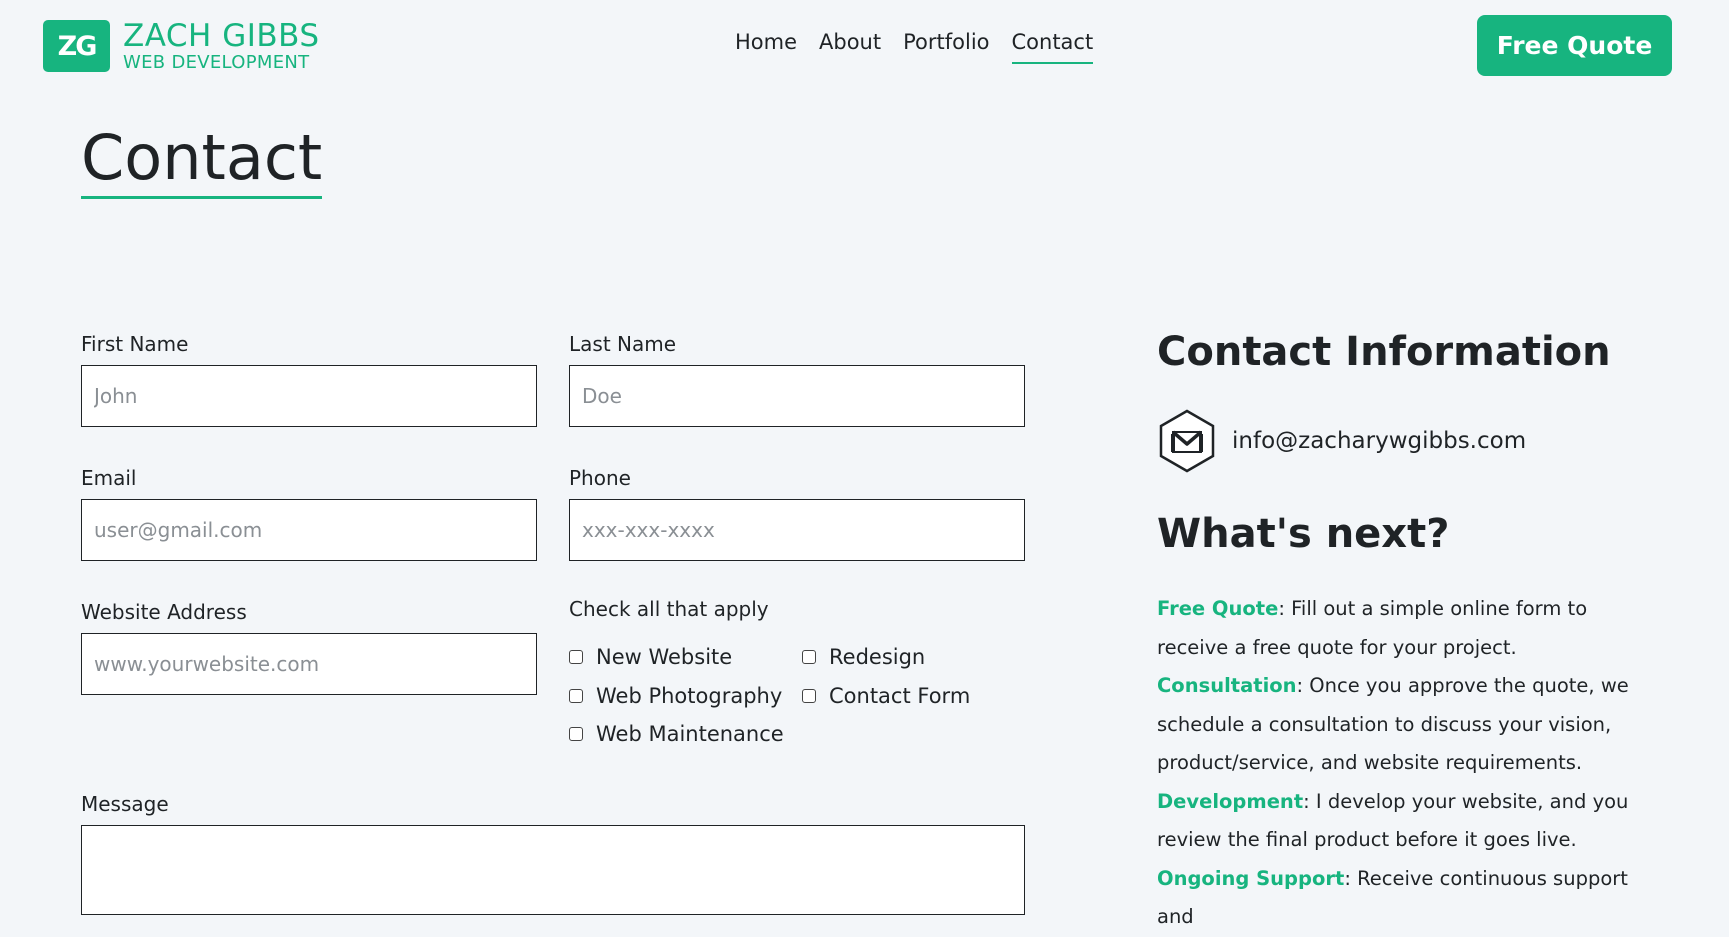 Image resolution: width=1729 pixels, height=937 pixels. What do you see at coordinates (135, 344) in the screenshot?
I see `first-name-label: First Name` at bounding box center [135, 344].